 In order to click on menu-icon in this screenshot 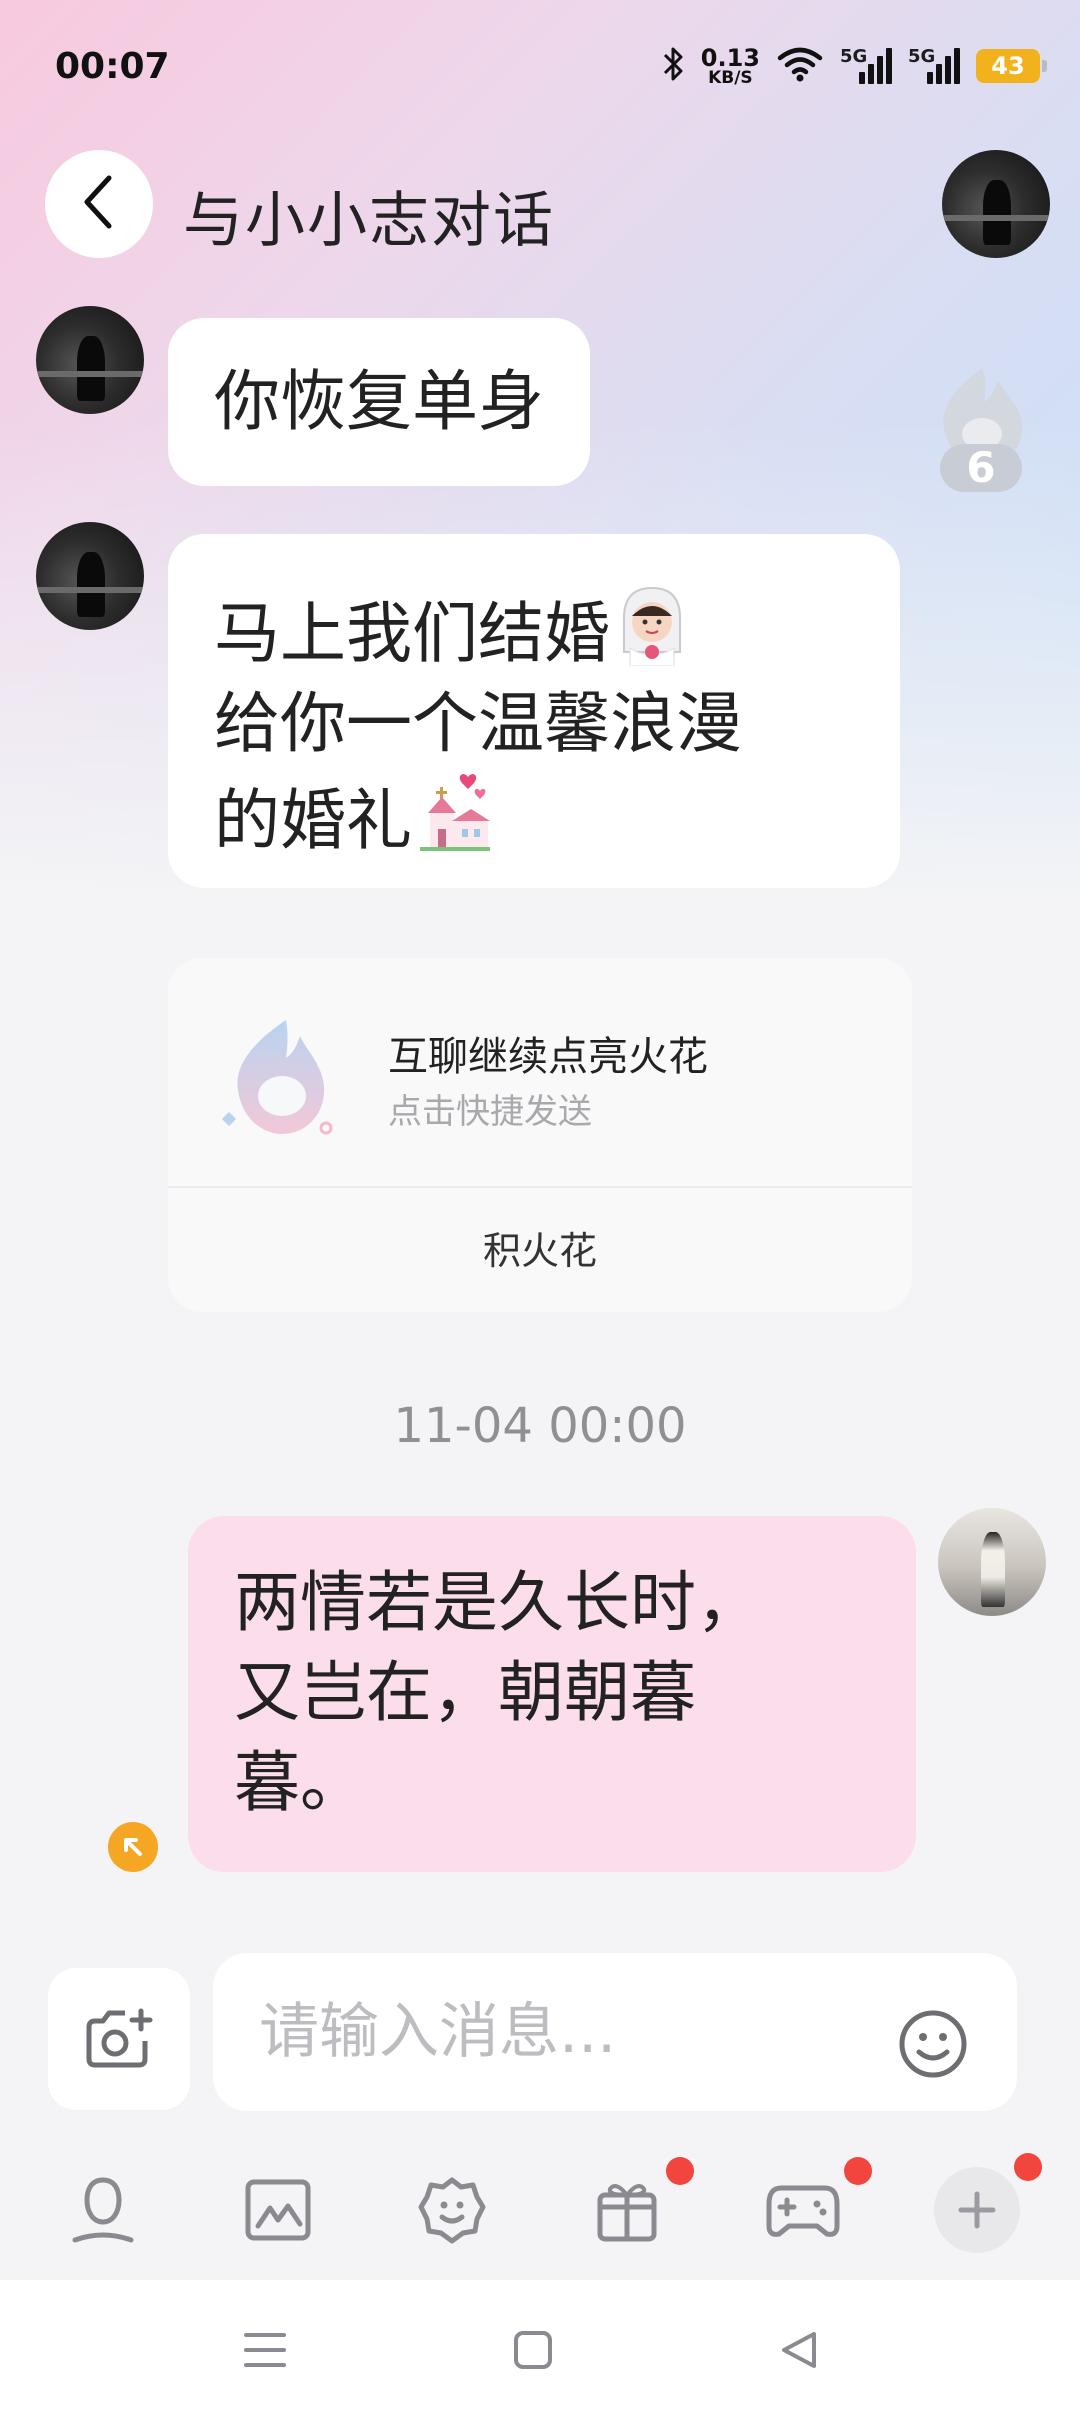, I will do `click(265, 2350)`.